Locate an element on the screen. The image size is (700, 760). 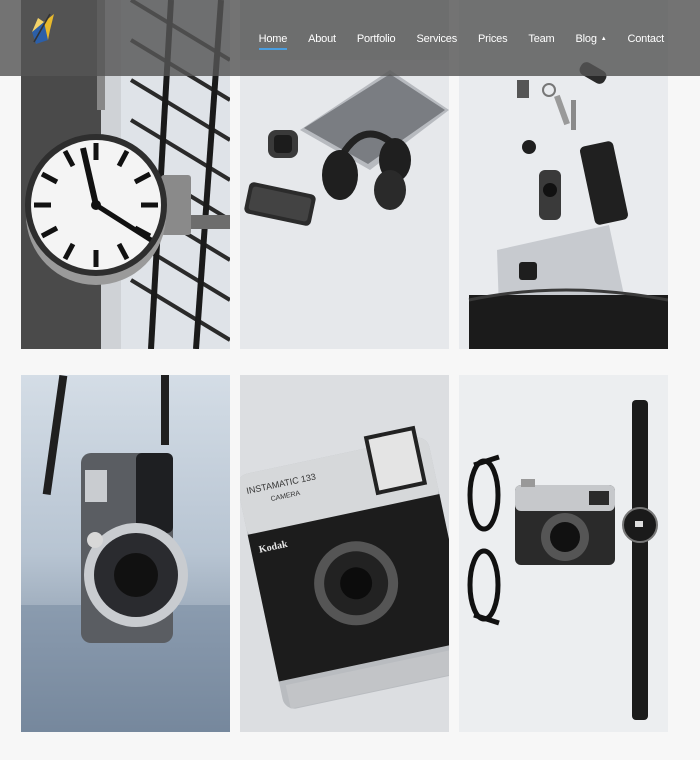
nav-prices: Prices is located at coordinates (493, 39).